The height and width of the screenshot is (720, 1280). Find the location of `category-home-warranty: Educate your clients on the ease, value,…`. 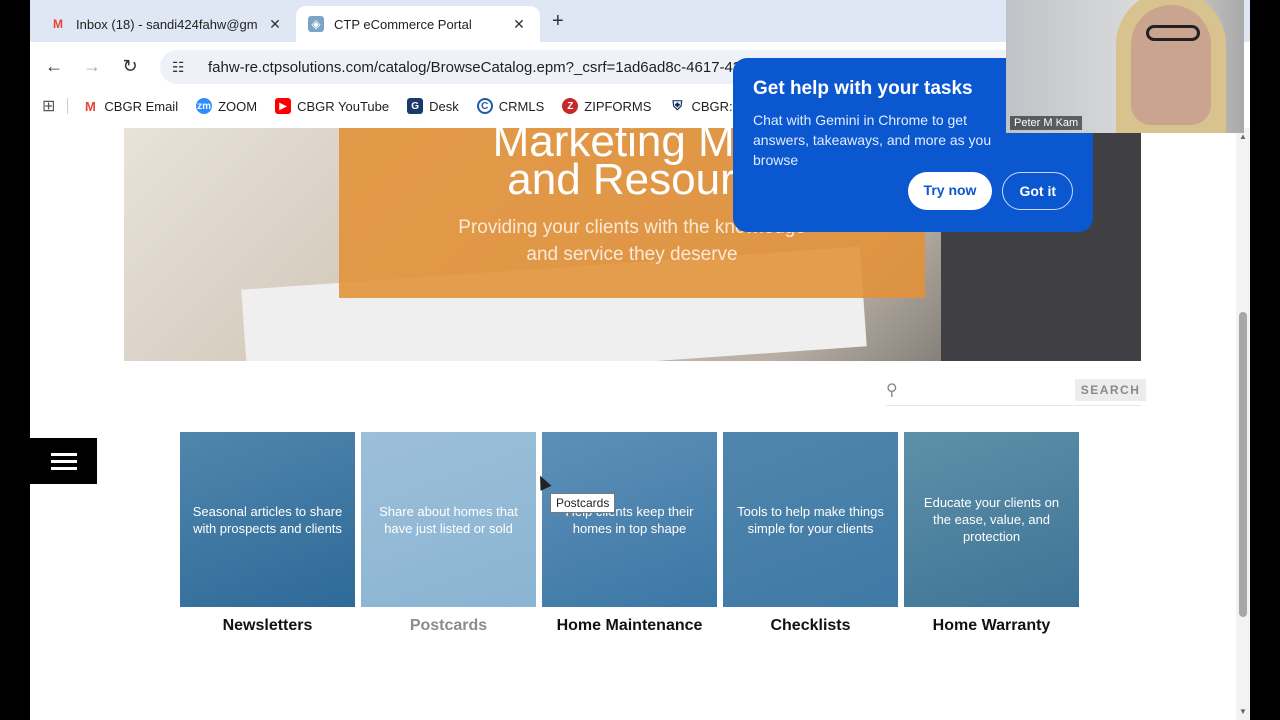

category-home-warranty: Educate your clients on the ease, value,… is located at coordinates (991, 533).